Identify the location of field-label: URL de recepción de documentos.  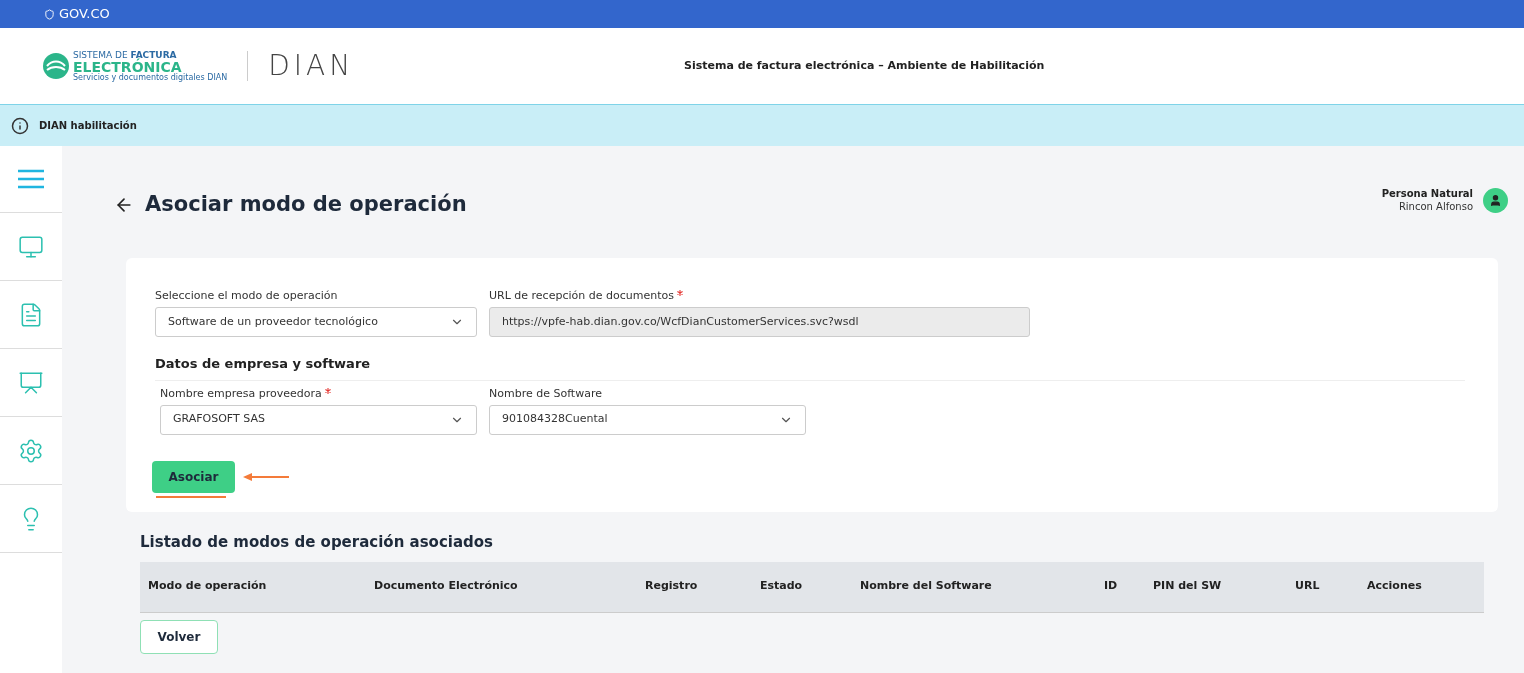
(581, 296).